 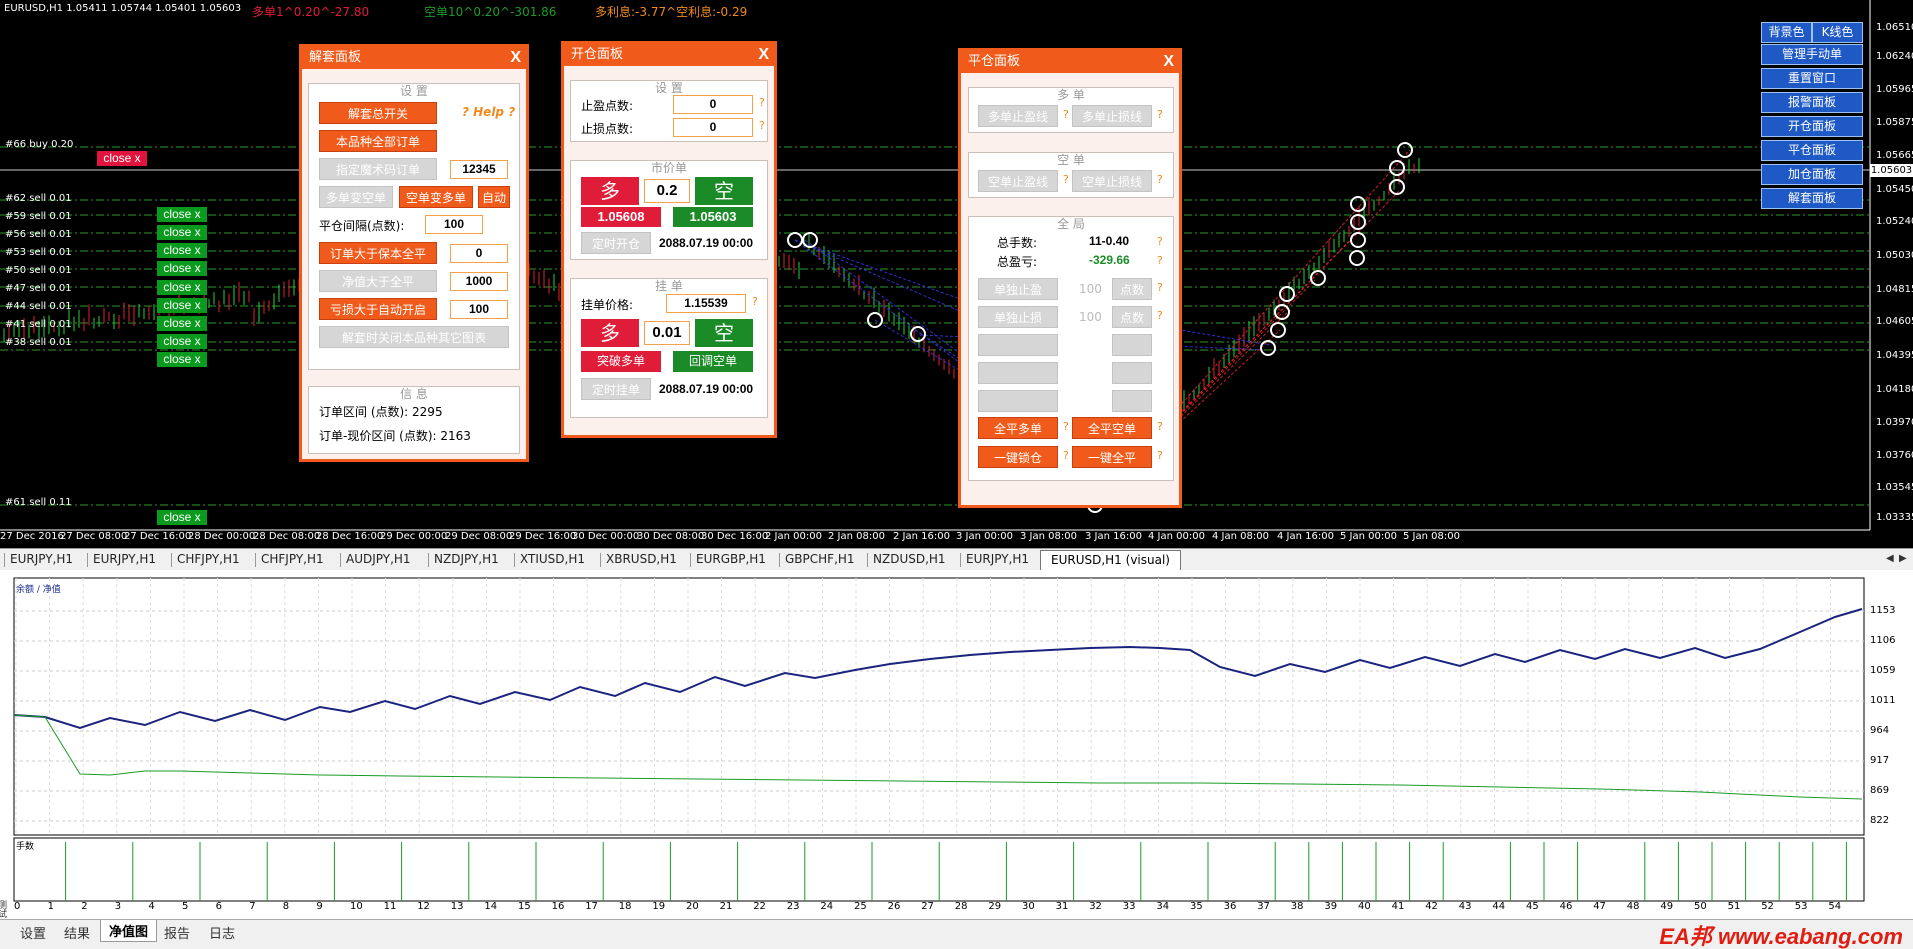 I want to click on breakeven-field: 0, so click(x=479, y=253).